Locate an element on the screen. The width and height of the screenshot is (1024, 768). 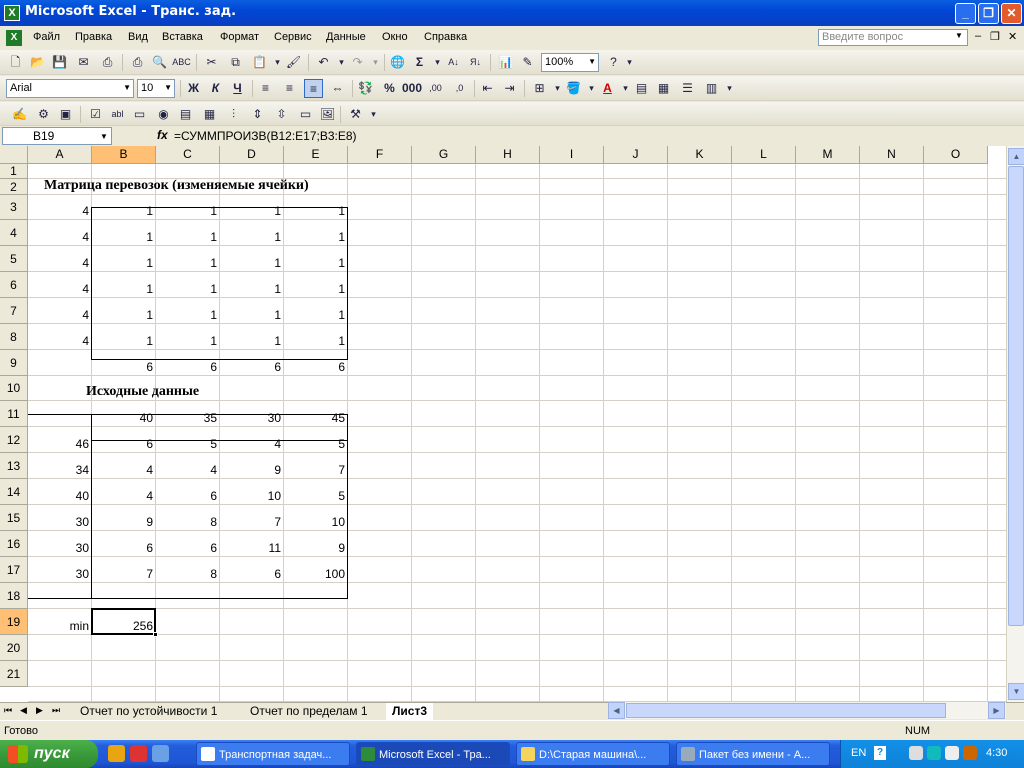
cell-e16: 9 is located at coordinates (315, 548).